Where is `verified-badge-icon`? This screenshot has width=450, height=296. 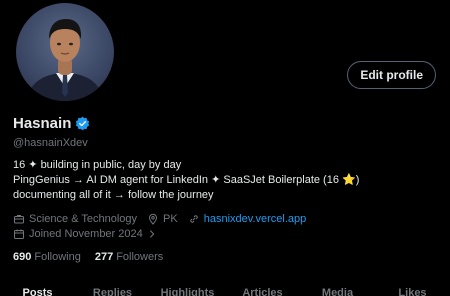 verified-badge-icon is located at coordinates (82, 123).